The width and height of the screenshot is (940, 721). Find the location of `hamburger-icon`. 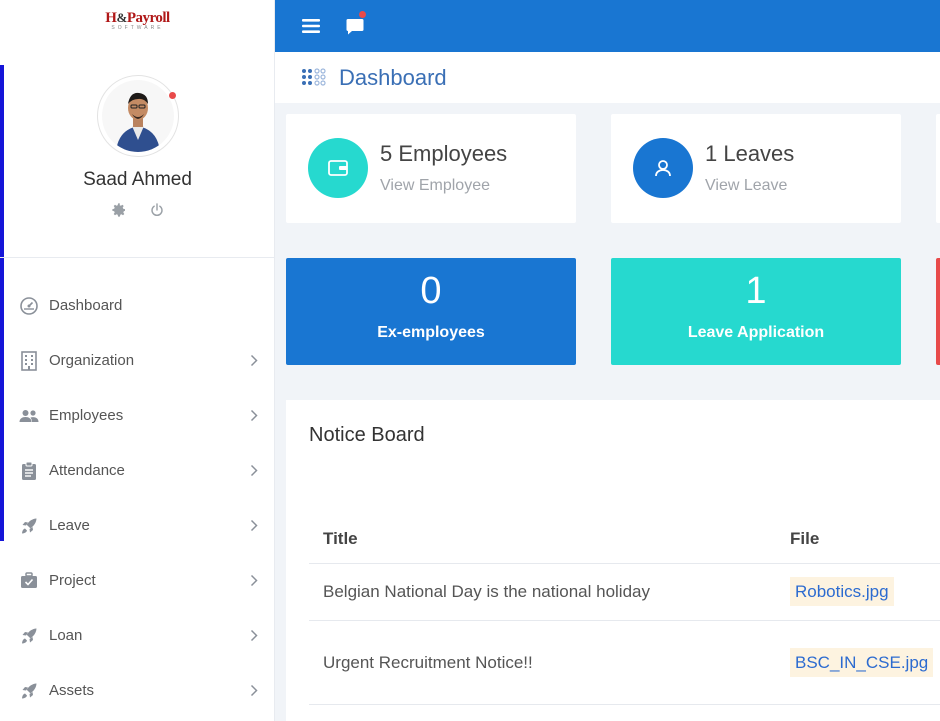

hamburger-icon is located at coordinates (311, 26).